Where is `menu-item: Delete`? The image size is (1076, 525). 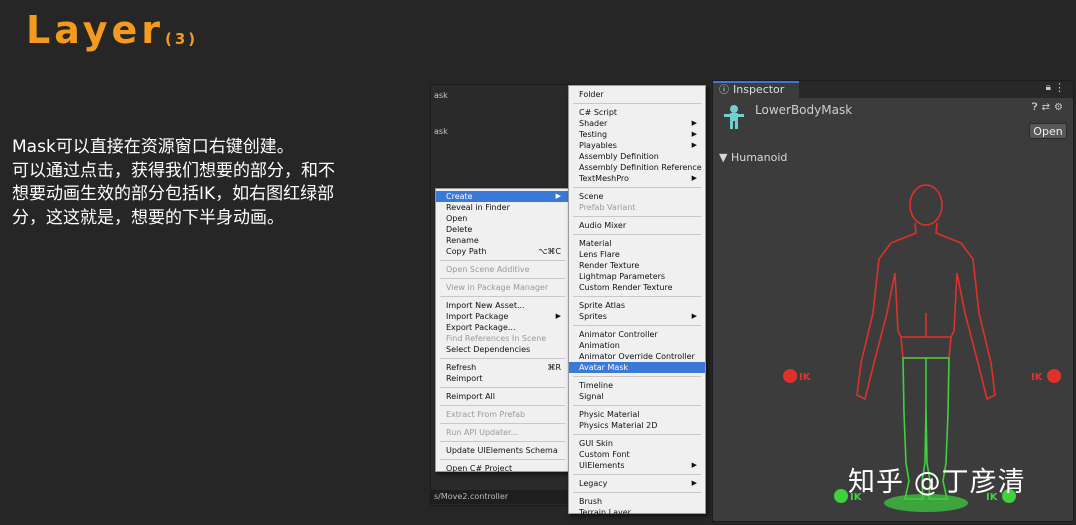 menu-item: Delete is located at coordinates (502, 229).